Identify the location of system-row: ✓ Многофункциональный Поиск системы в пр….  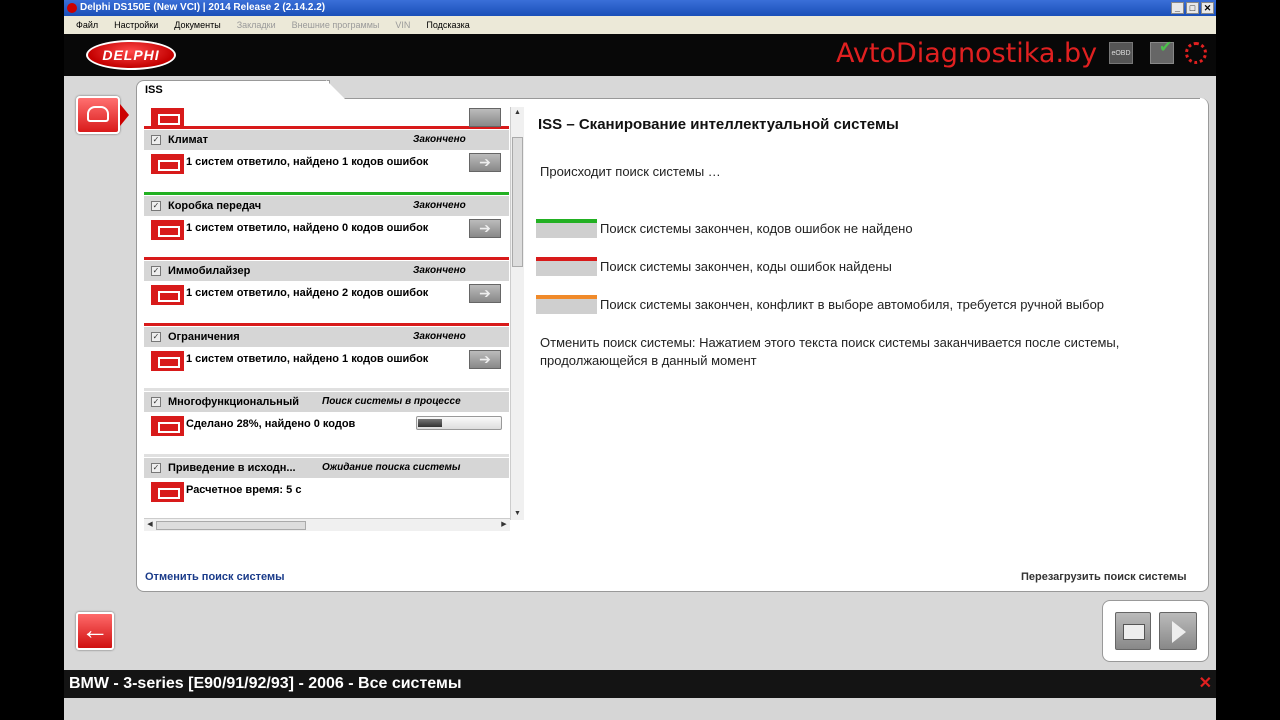
(326, 420).